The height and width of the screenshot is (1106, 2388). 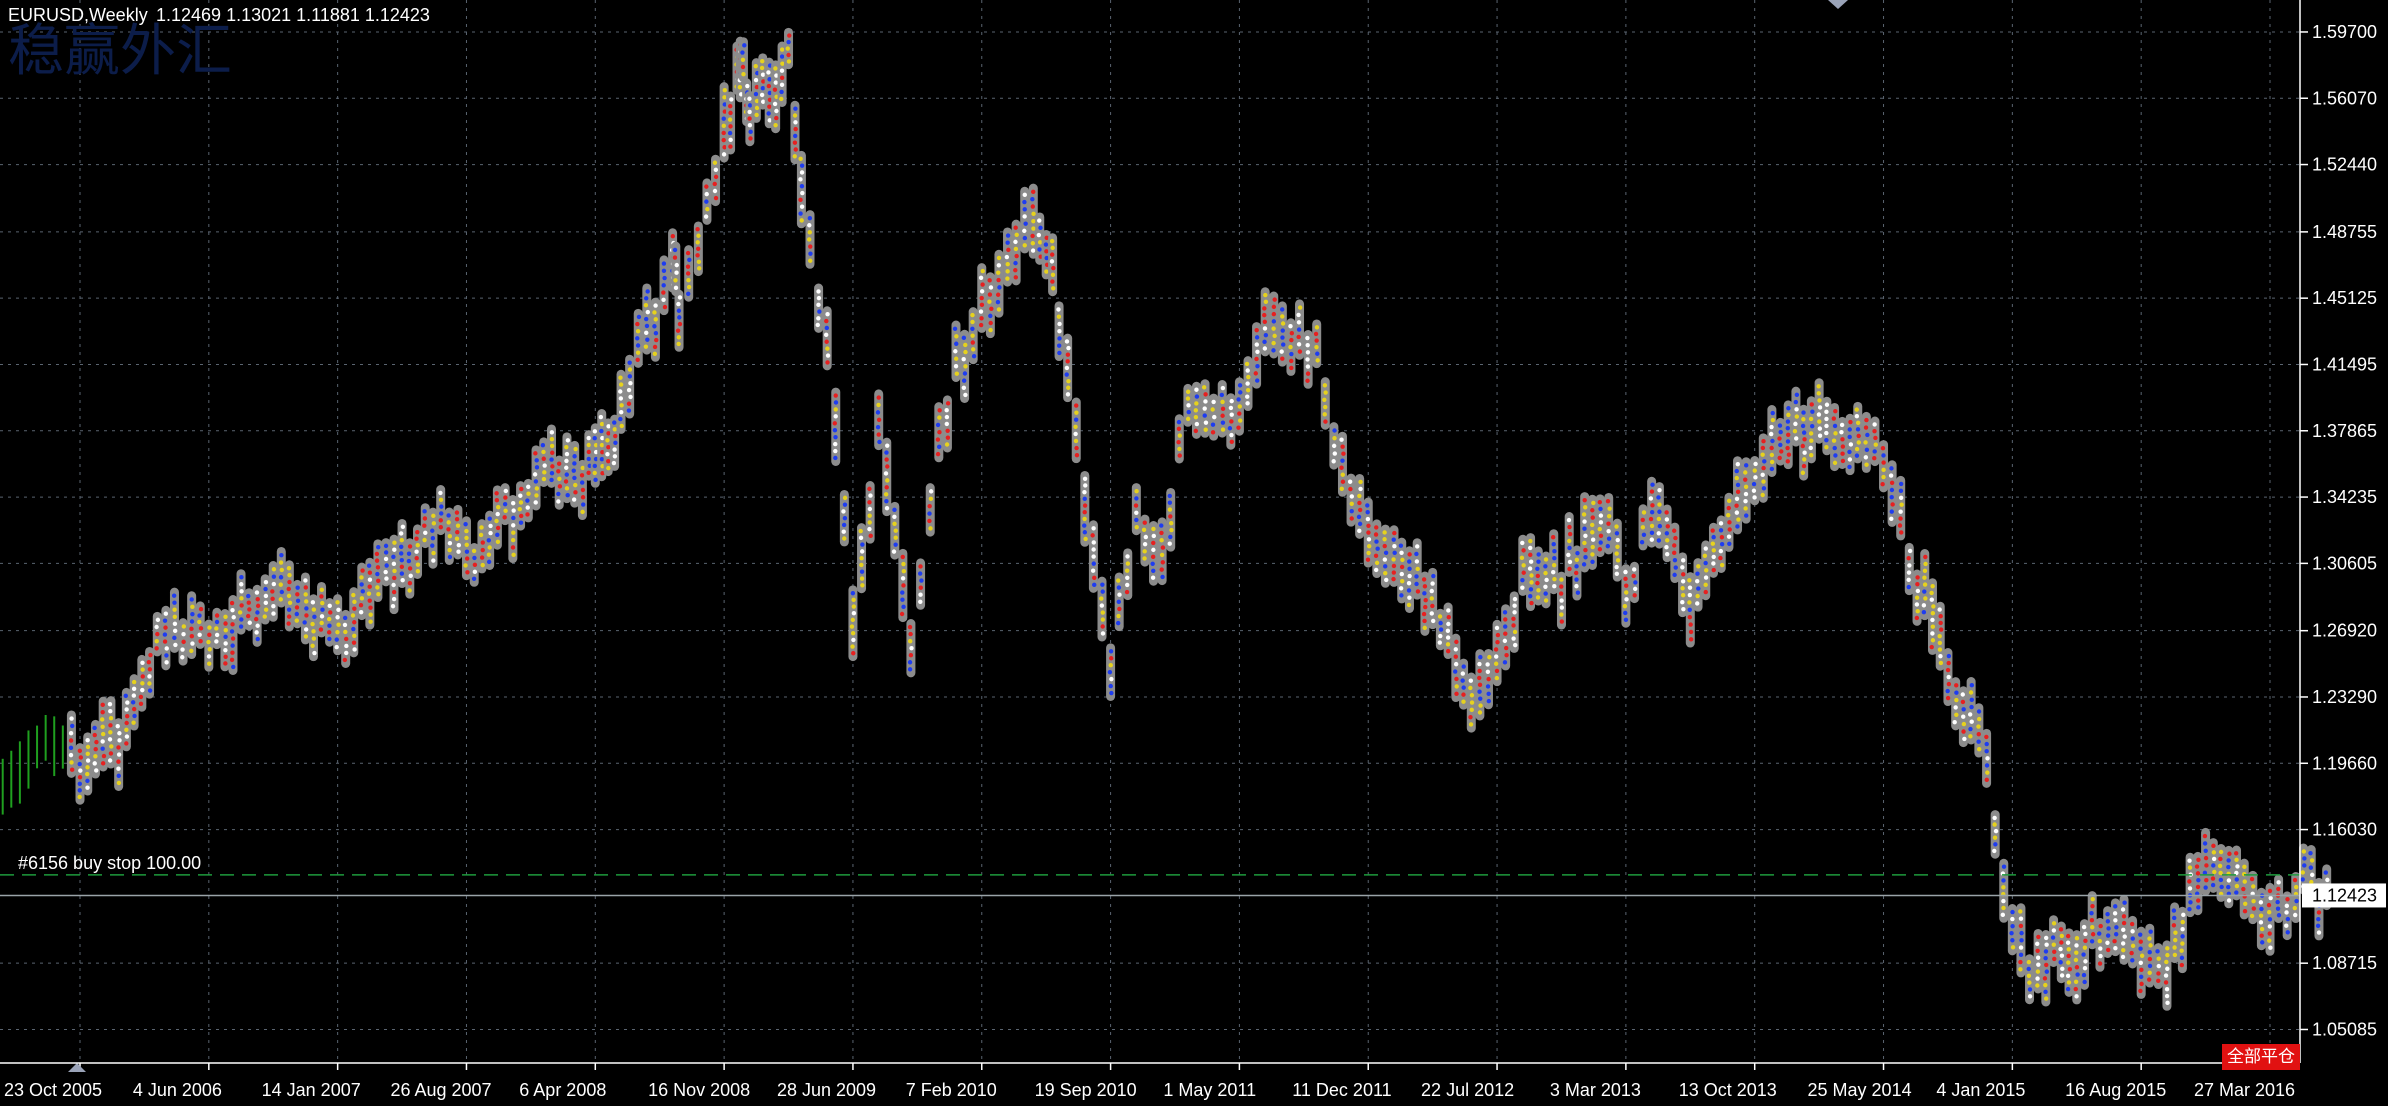 What do you see at coordinates (2344, 895) in the screenshot?
I see `current-price-label: 1.12423` at bounding box center [2344, 895].